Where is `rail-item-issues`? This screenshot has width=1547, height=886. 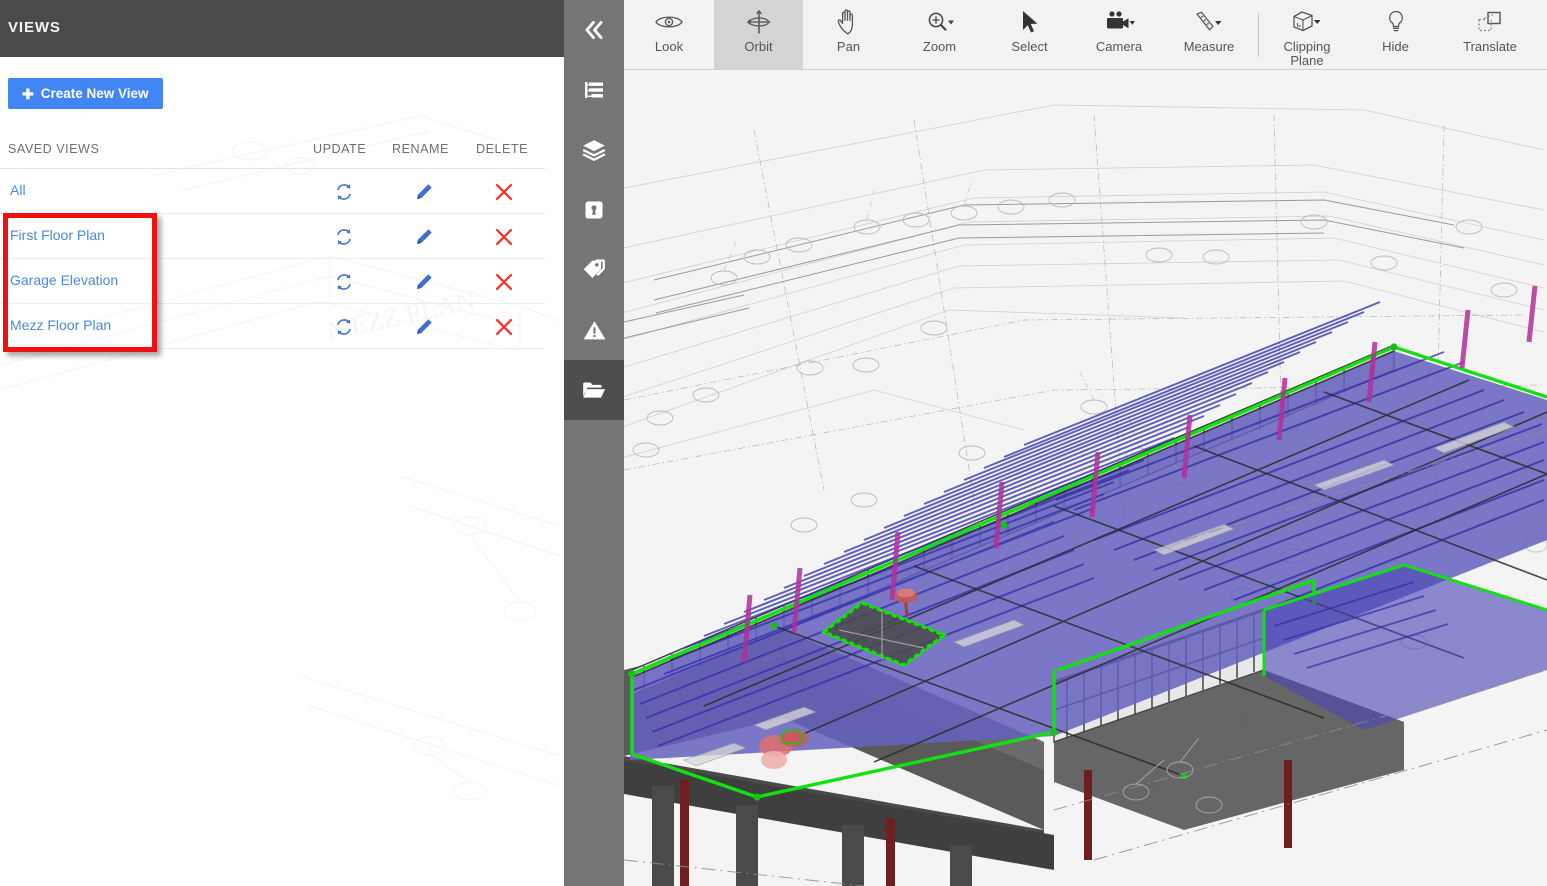
rail-item-issues is located at coordinates (594, 330).